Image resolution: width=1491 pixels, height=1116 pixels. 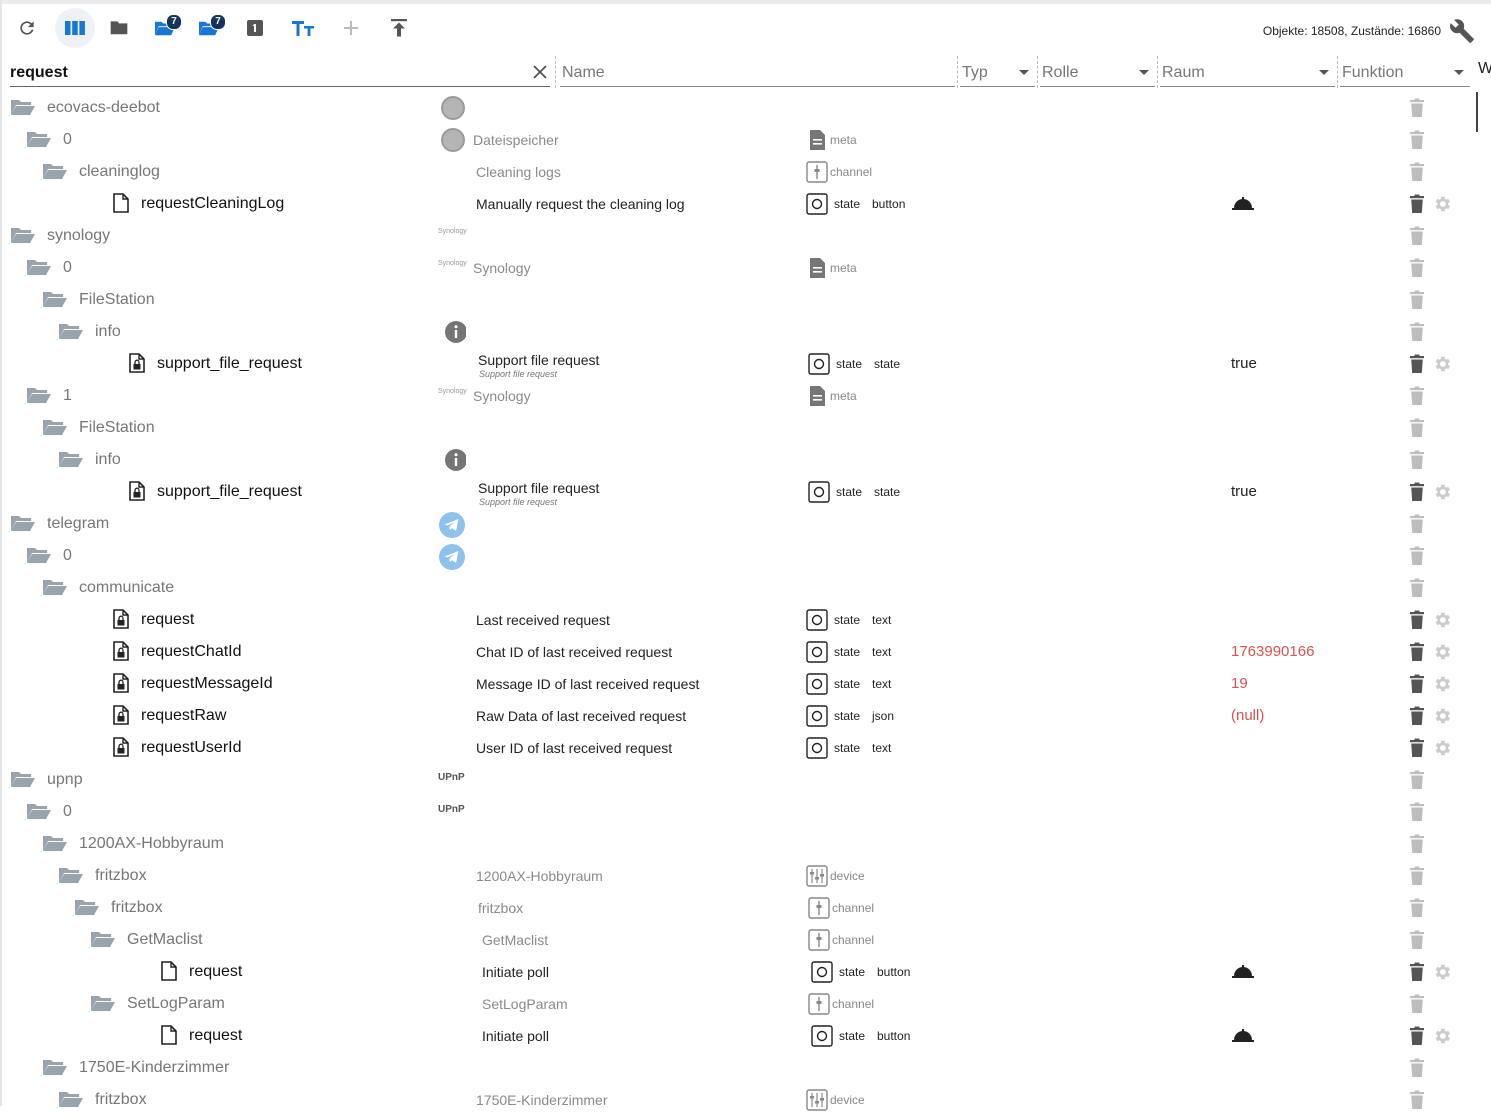 What do you see at coordinates (738, 620) in the screenshot?
I see `table-row: request Last received request state text` at bounding box center [738, 620].